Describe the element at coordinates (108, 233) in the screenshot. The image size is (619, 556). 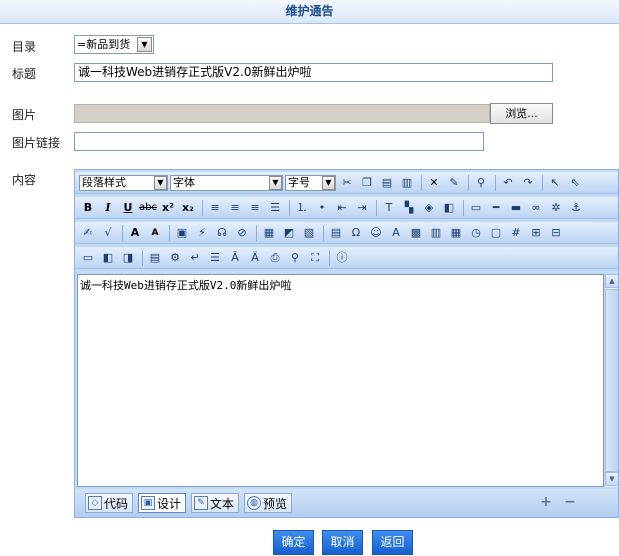
I see `insert-formula-icon: √` at that location.